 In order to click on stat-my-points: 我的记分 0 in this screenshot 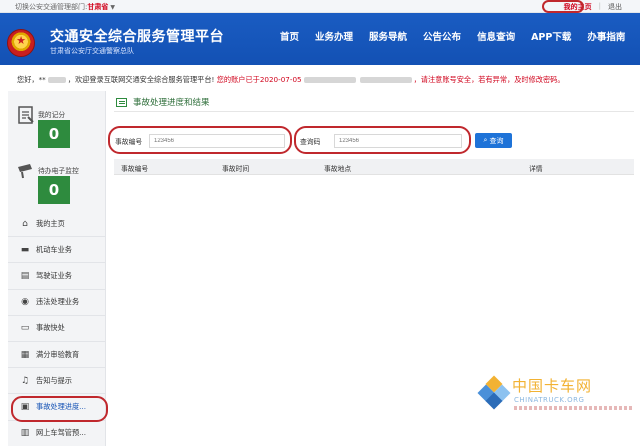, I will do `click(57, 124)`.